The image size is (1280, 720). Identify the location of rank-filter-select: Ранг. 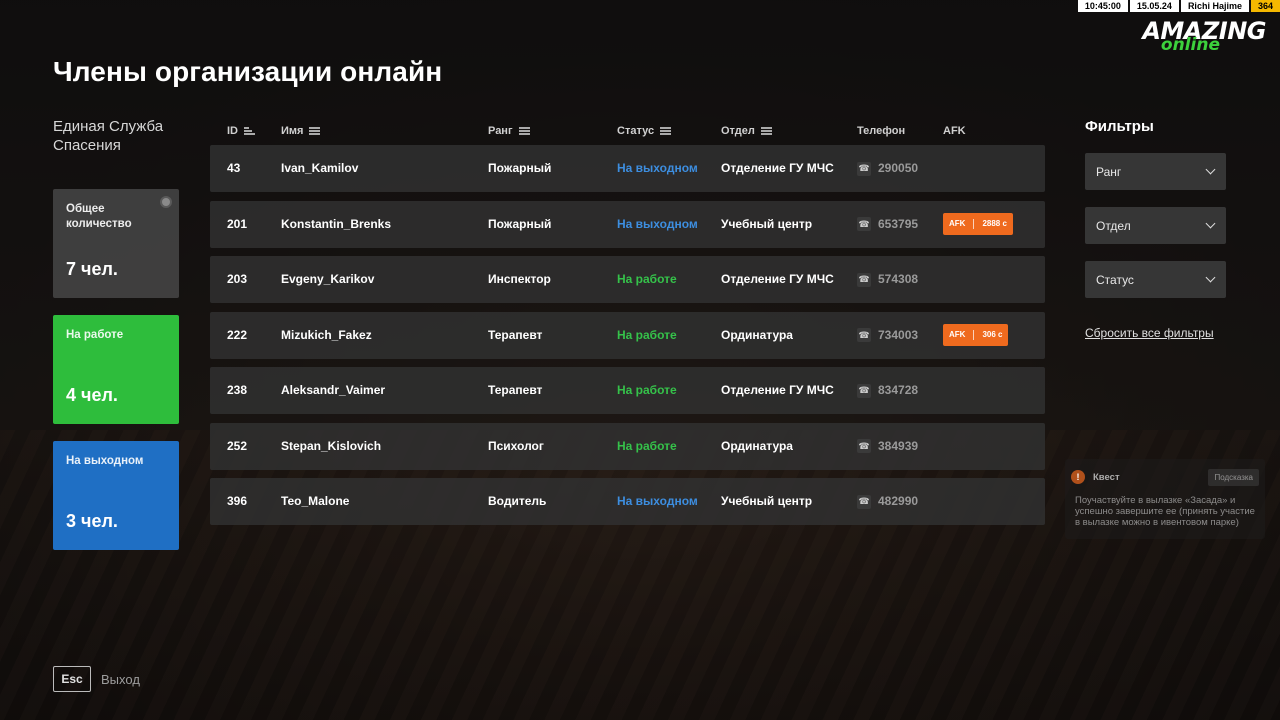
(1155, 171).